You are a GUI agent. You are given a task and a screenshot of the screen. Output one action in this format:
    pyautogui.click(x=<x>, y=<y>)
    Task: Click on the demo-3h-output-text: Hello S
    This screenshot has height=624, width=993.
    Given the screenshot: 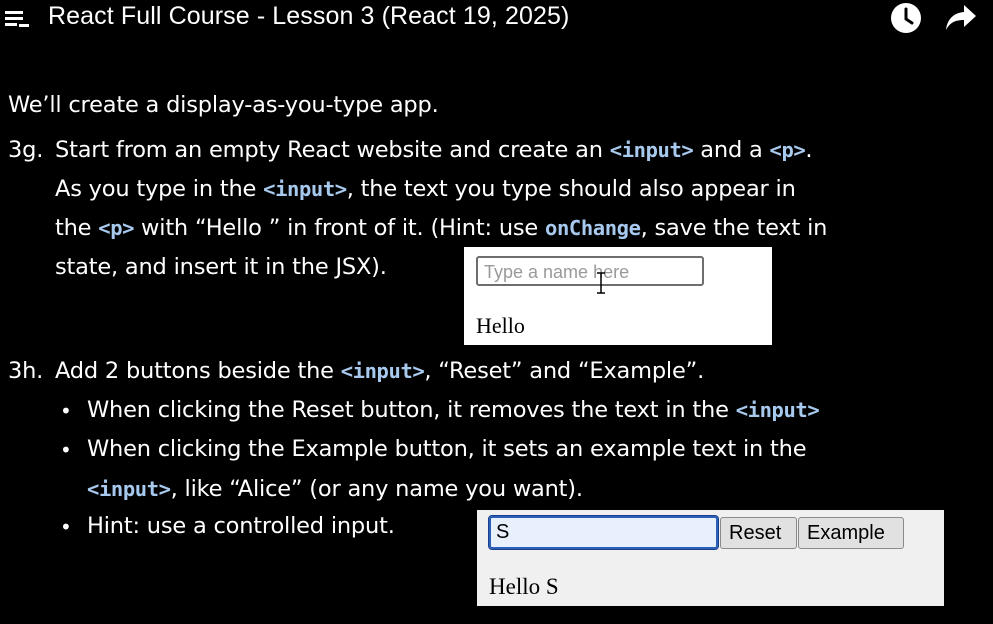 What is the action you would take?
    pyautogui.click(x=524, y=586)
    